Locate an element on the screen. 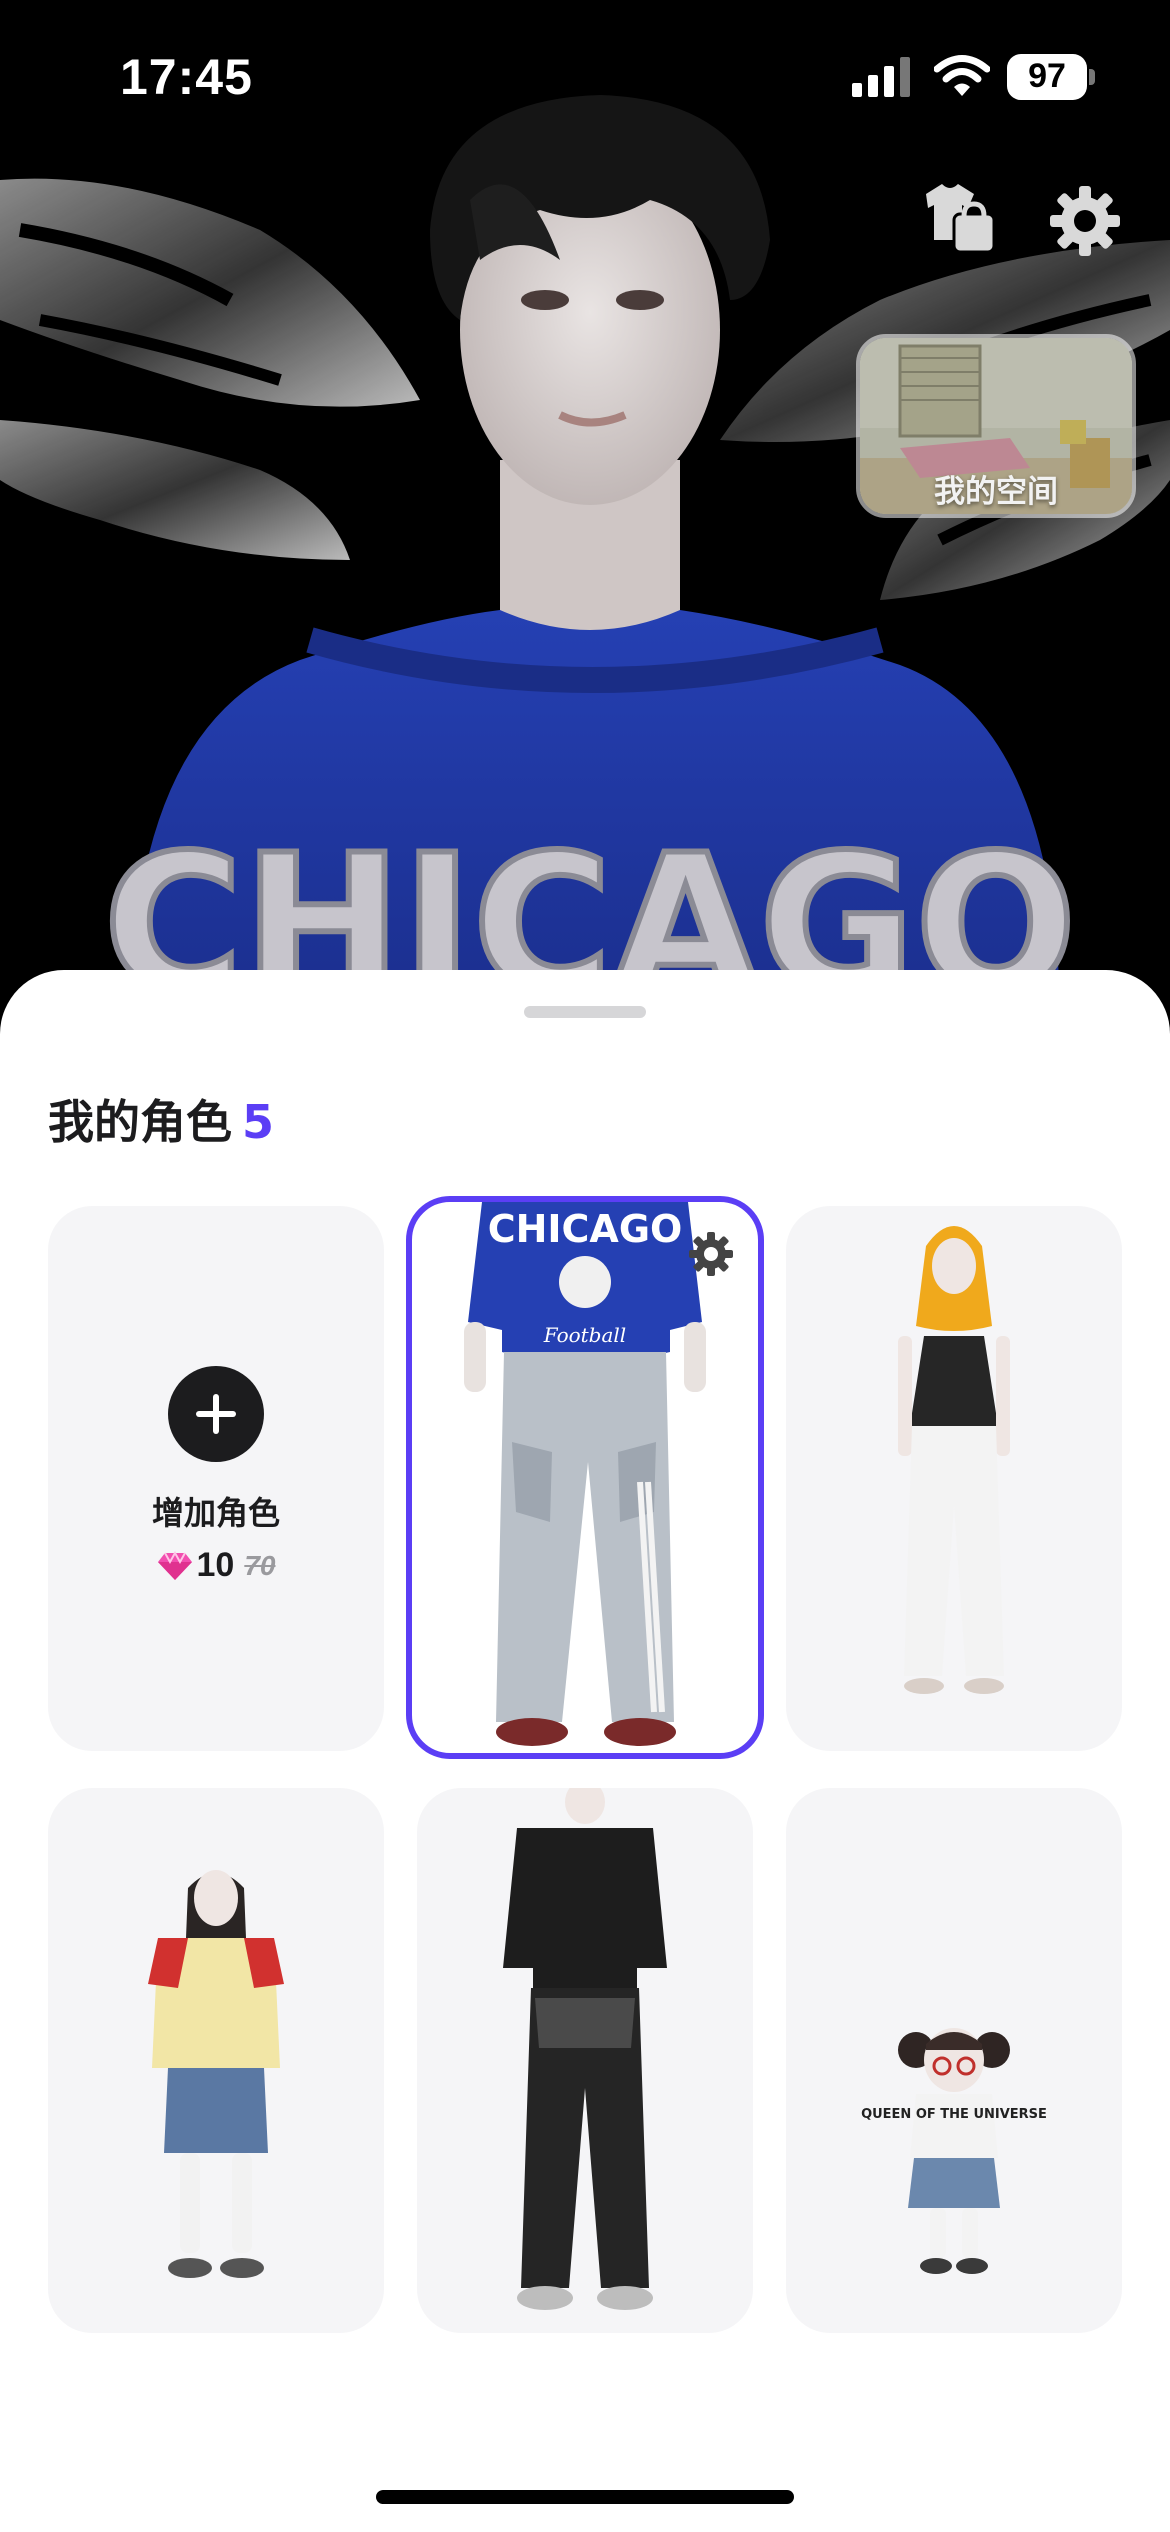  character-card-red-shirt is located at coordinates (216, 2060).